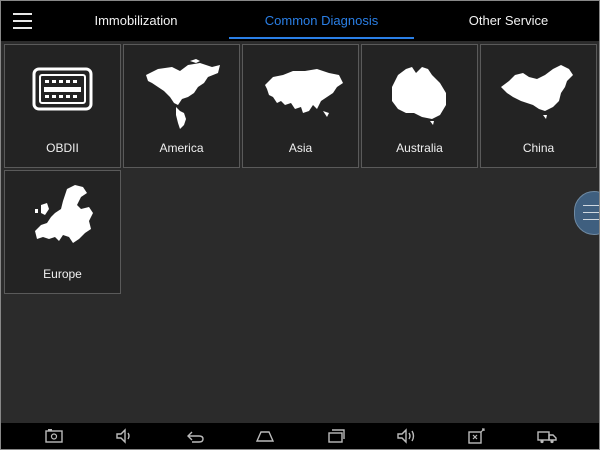 The width and height of the screenshot is (600, 450). What do you see at coordinates (321, 38) in the screenshot?
I see `active-tab-indicator` at bounding box center [321, 38].